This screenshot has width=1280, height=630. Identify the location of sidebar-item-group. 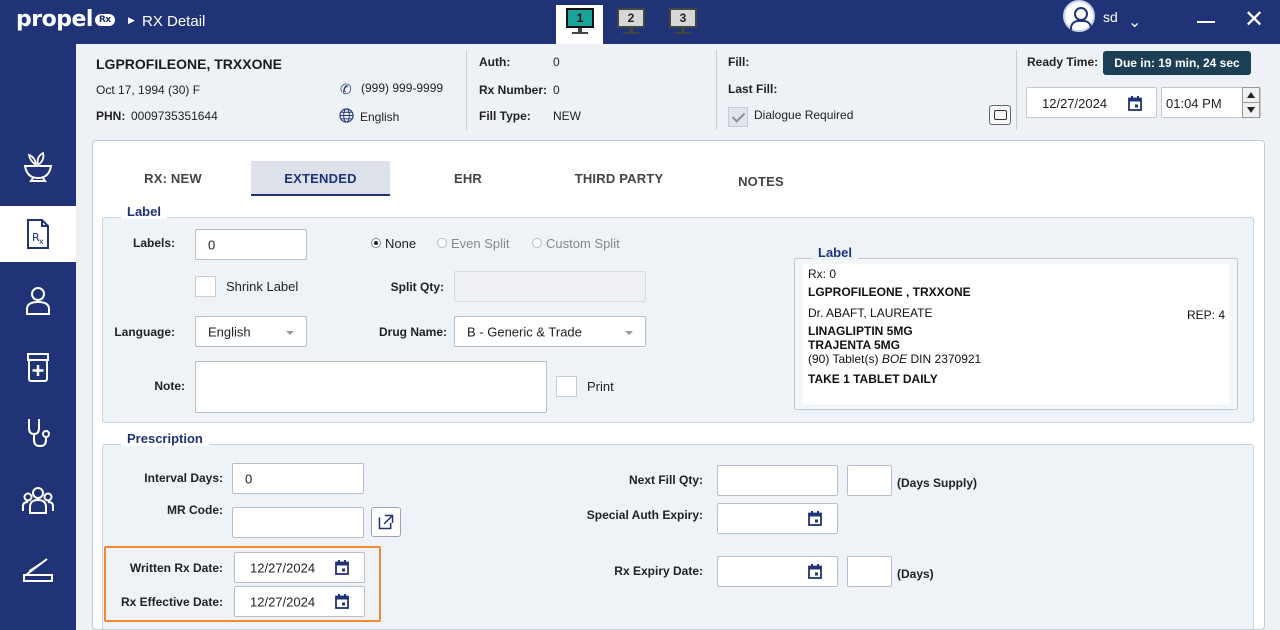
(38, 500).